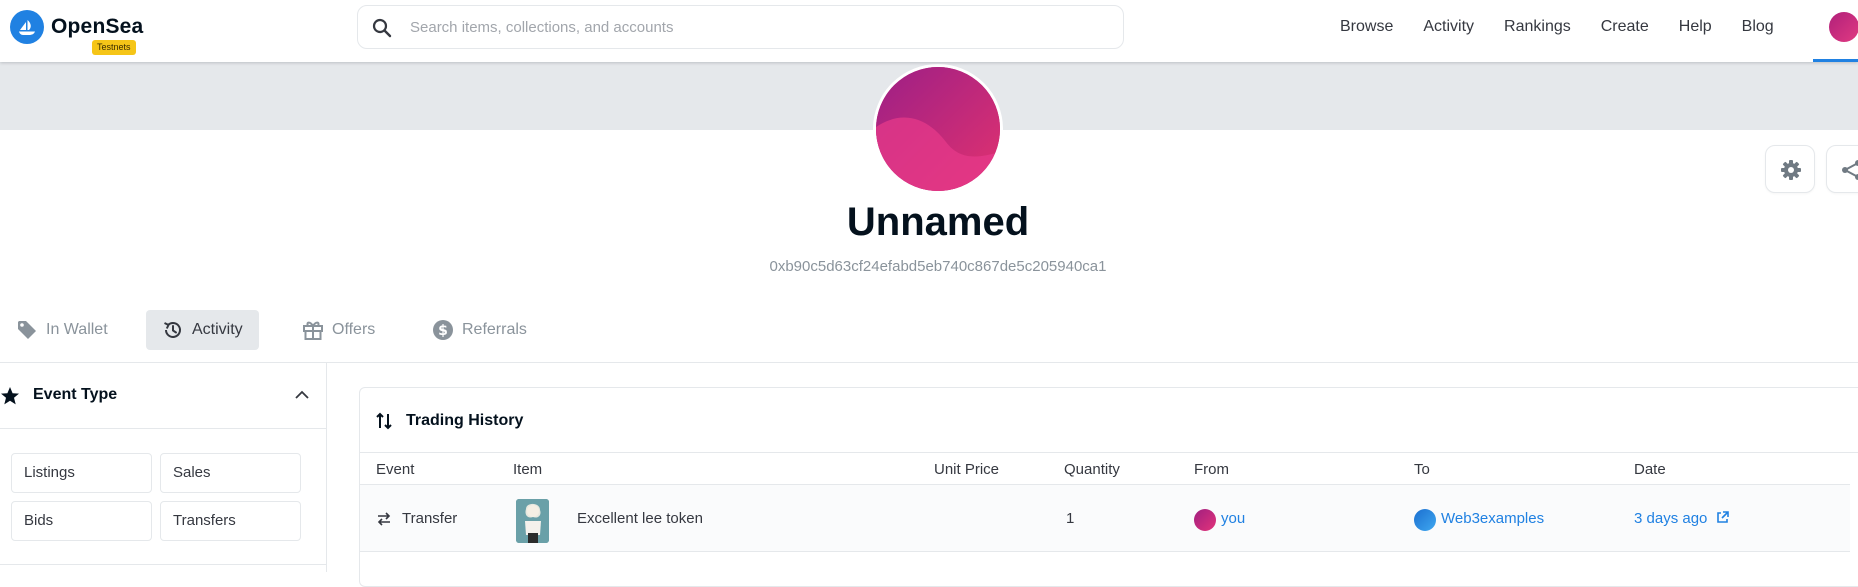 This screenshot has width=1858, height=587. Describe the element at coordinates (528, 469) in the screenshot. I see `column-header-item: Item` at that location.